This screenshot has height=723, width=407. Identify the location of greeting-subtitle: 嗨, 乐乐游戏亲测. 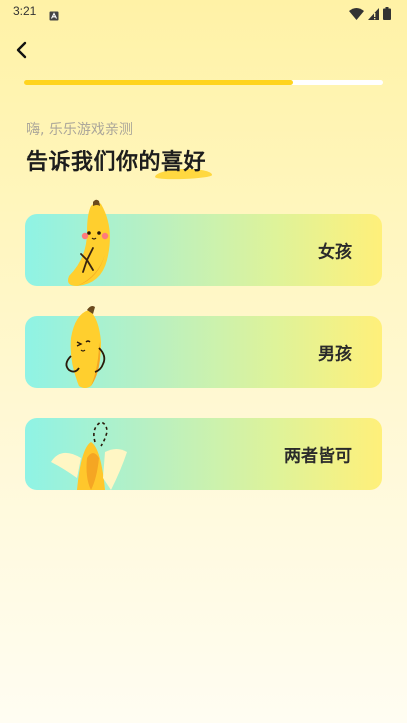
(79, 130).